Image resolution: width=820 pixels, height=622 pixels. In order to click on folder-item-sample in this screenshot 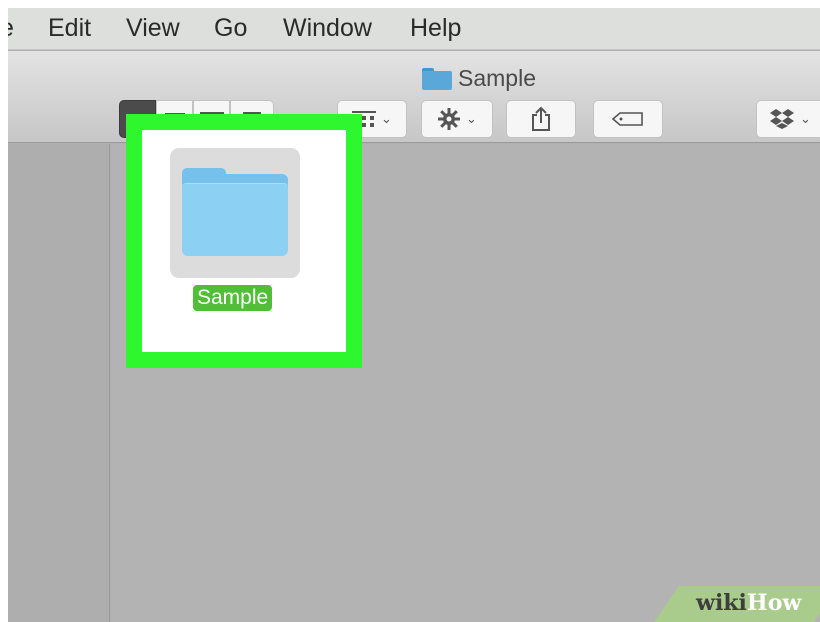, I will do `click(235, 213)`.